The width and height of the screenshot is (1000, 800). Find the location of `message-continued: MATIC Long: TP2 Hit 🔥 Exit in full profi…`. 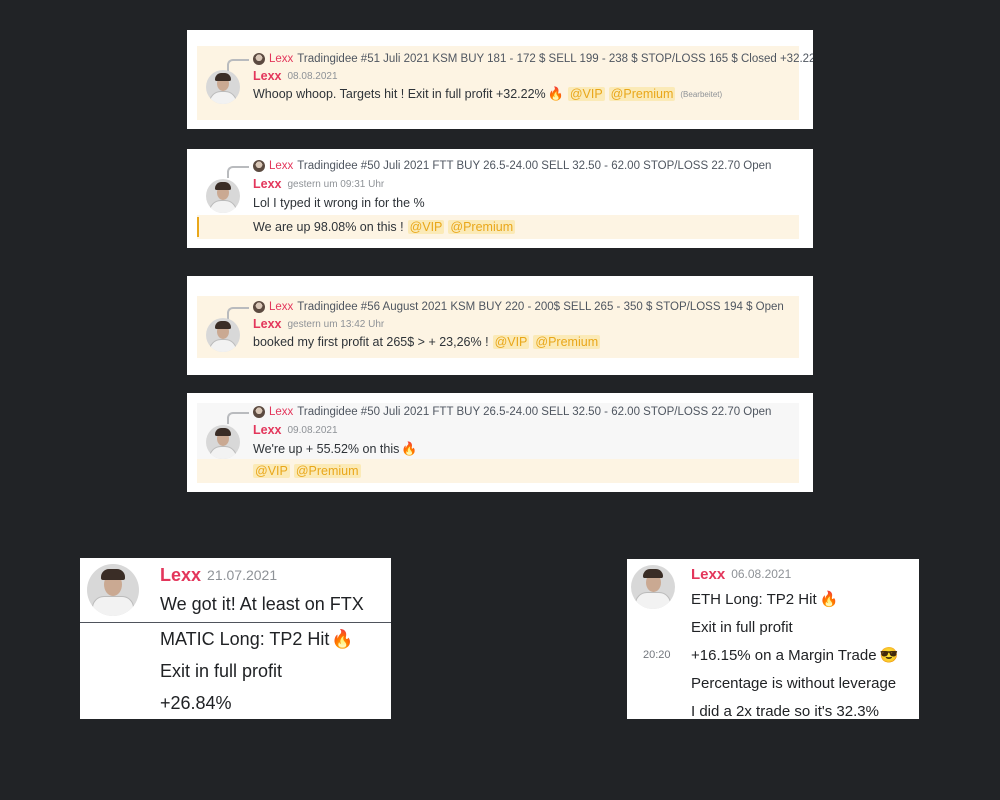

message-continued: MATIC Long: TP2 Hit 🔥 Exit in full profi… is located at coordinates (235, 671).